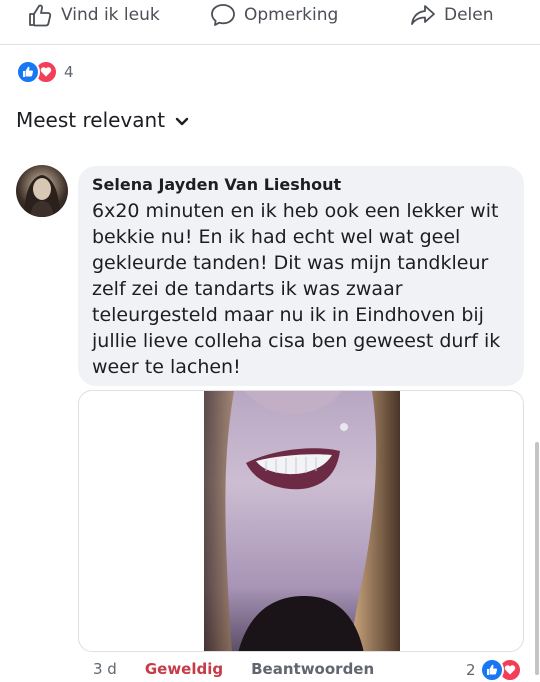 This screenshot has height=682, width=540. Describe the element at coordinates (184, 669) in the screenshot. I see `reaction-status: Geweldig` at that location.